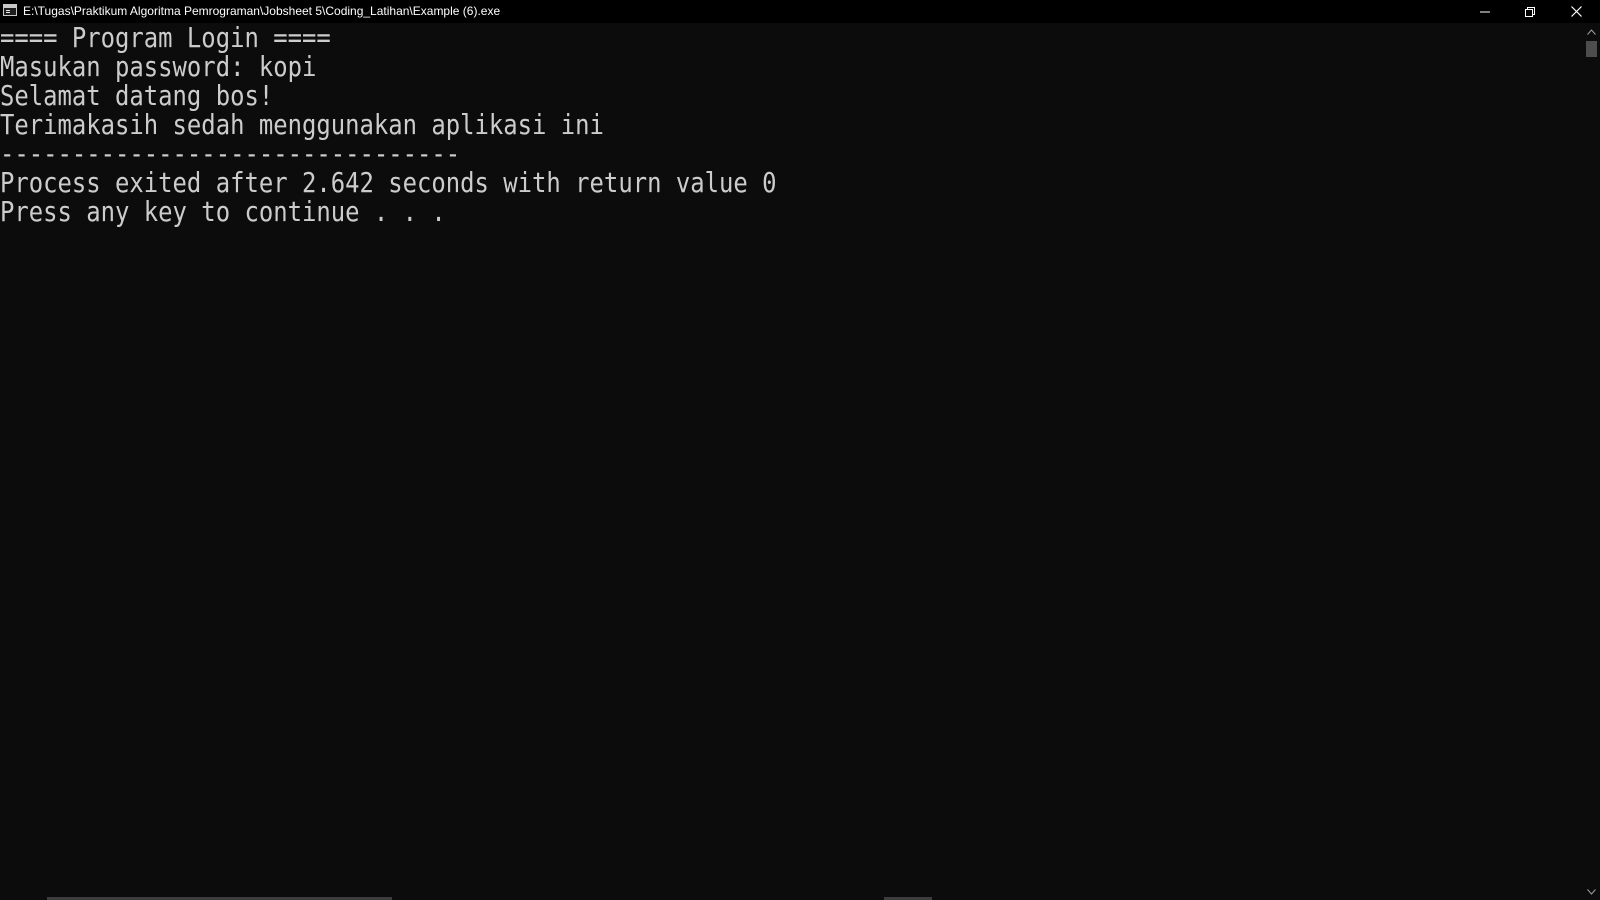 The height and width of the screenshot is (900, 1600). What do you see at coordinates (137, 95) in the screenshot?
I see `console-line: Selamat datang bos!` at bounding box center [137, 95].